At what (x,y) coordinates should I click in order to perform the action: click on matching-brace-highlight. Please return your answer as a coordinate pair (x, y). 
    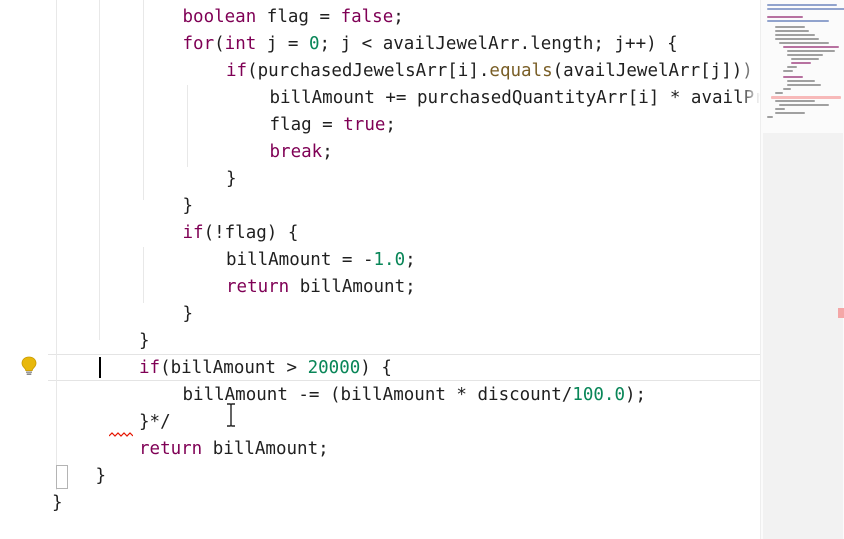
    Looking at the image, I should click on (62, 477).